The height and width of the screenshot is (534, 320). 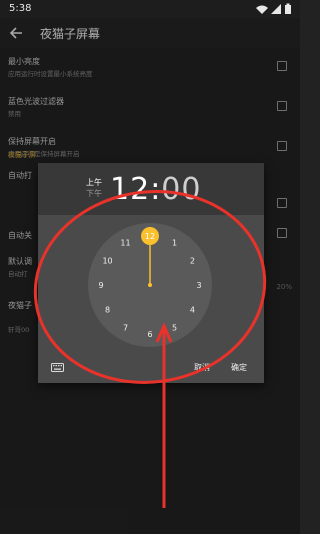 What do you see at coordinates (198, 285) in the screenshot?
I see `dial-number-3: 3` at bounding box center [198, 285].